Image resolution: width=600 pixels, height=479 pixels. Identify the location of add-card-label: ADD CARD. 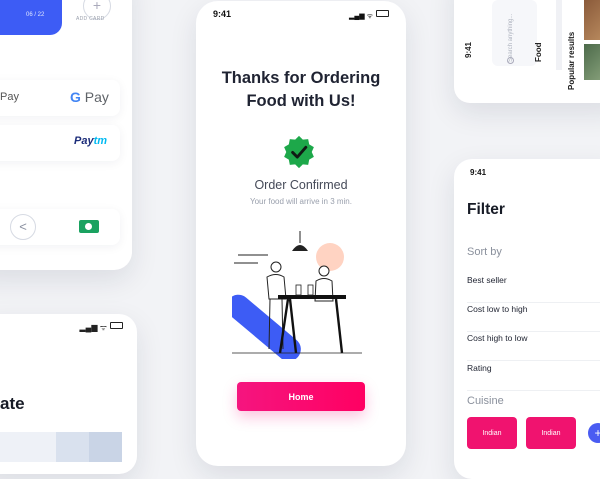
(90, 19).